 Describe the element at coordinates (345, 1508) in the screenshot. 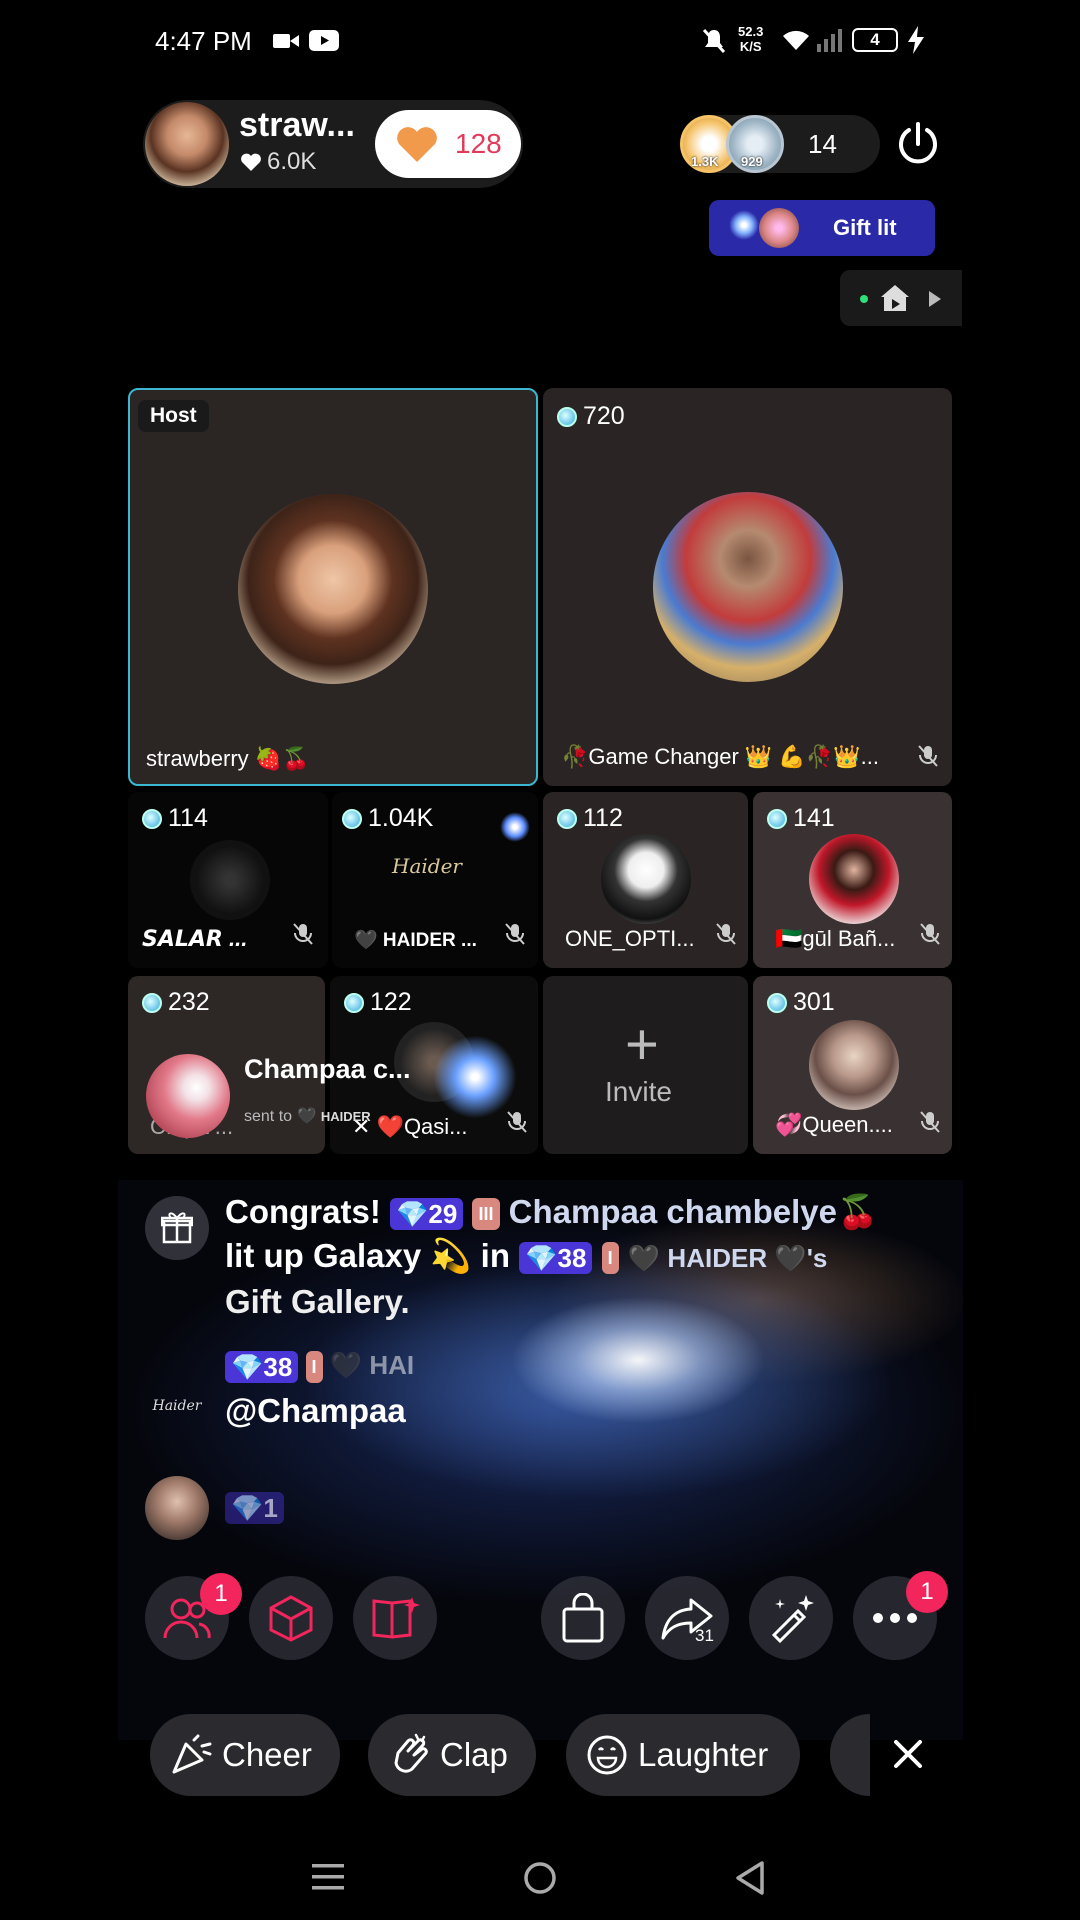

I see `chat-message-3: 💎 1` at that location.